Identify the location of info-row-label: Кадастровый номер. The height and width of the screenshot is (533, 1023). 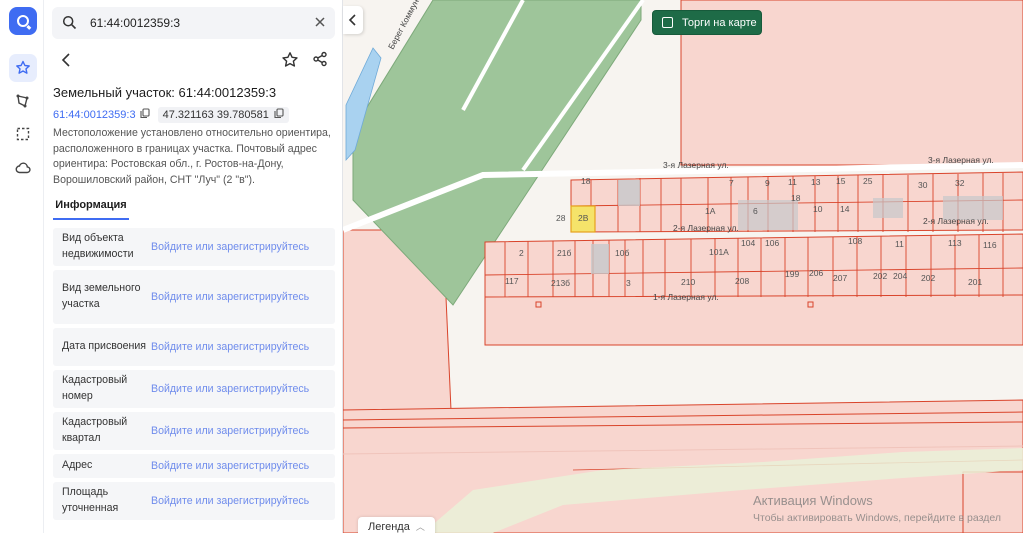
(95, 388).